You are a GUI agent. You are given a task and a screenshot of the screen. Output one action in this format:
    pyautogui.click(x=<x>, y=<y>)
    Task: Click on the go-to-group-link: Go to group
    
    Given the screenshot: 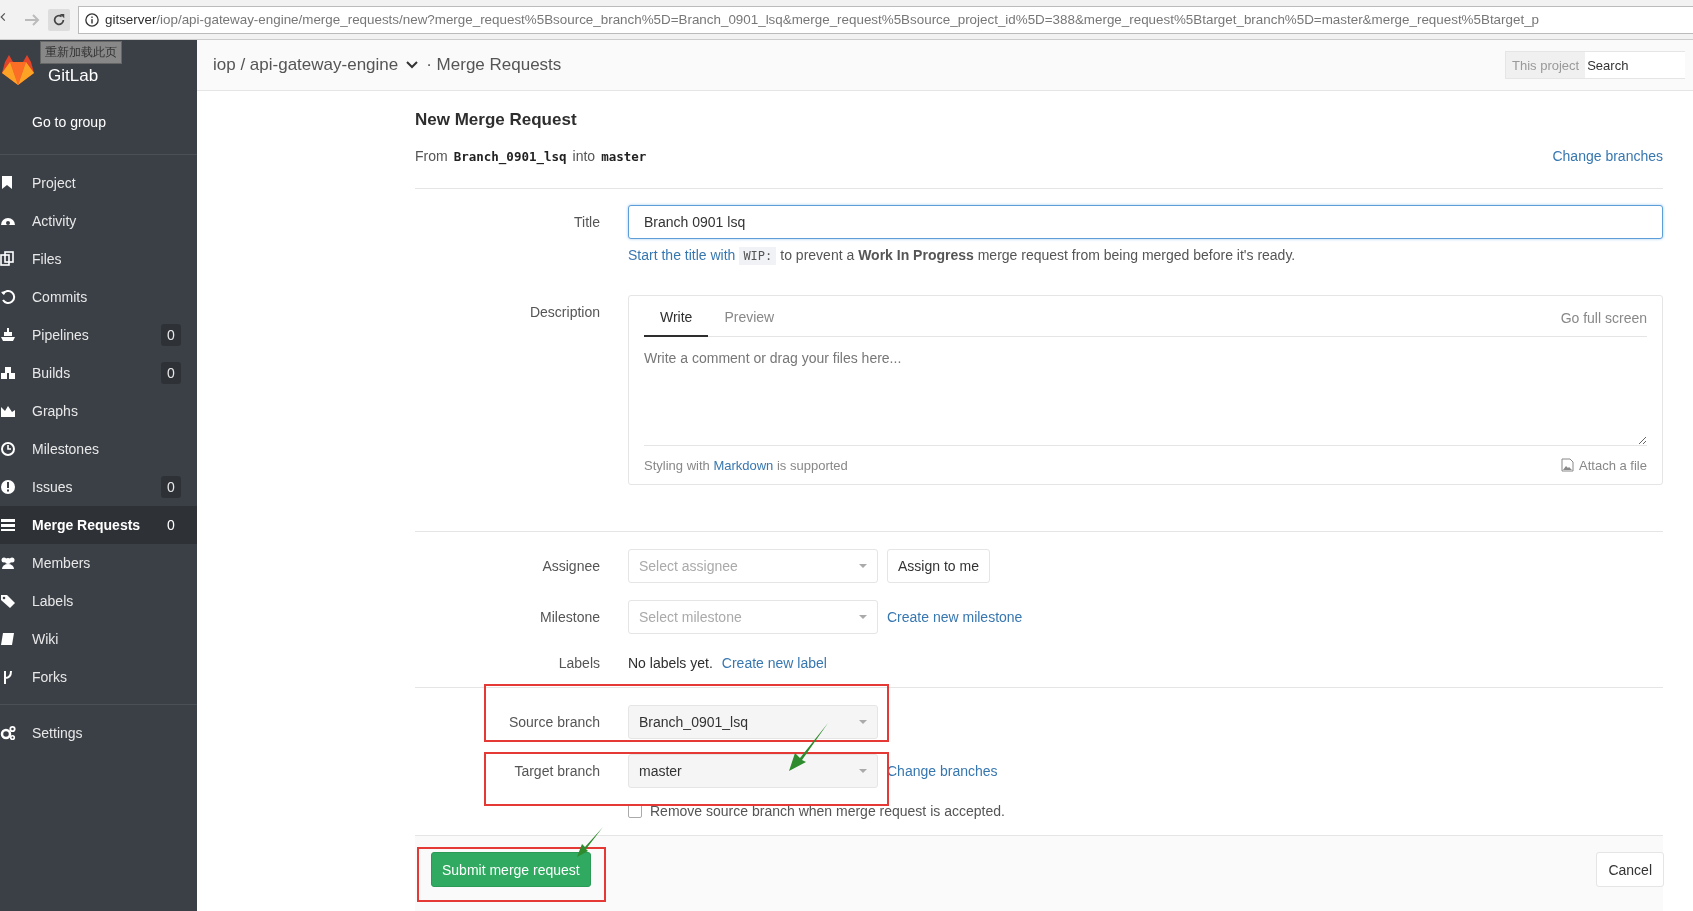 What is the action you would take?
    pyautogui.click(x=69, y=122)
    